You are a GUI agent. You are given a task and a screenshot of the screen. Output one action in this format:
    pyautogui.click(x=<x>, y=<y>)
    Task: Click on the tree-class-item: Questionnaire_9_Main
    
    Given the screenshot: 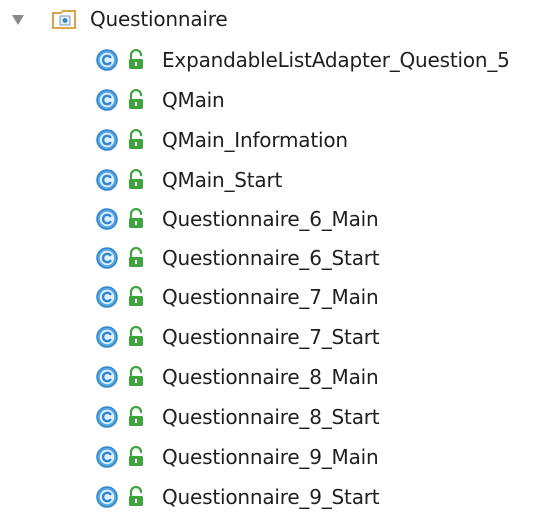 What is the action you would take?
    pyautogui.click(x=267, y=457)
    